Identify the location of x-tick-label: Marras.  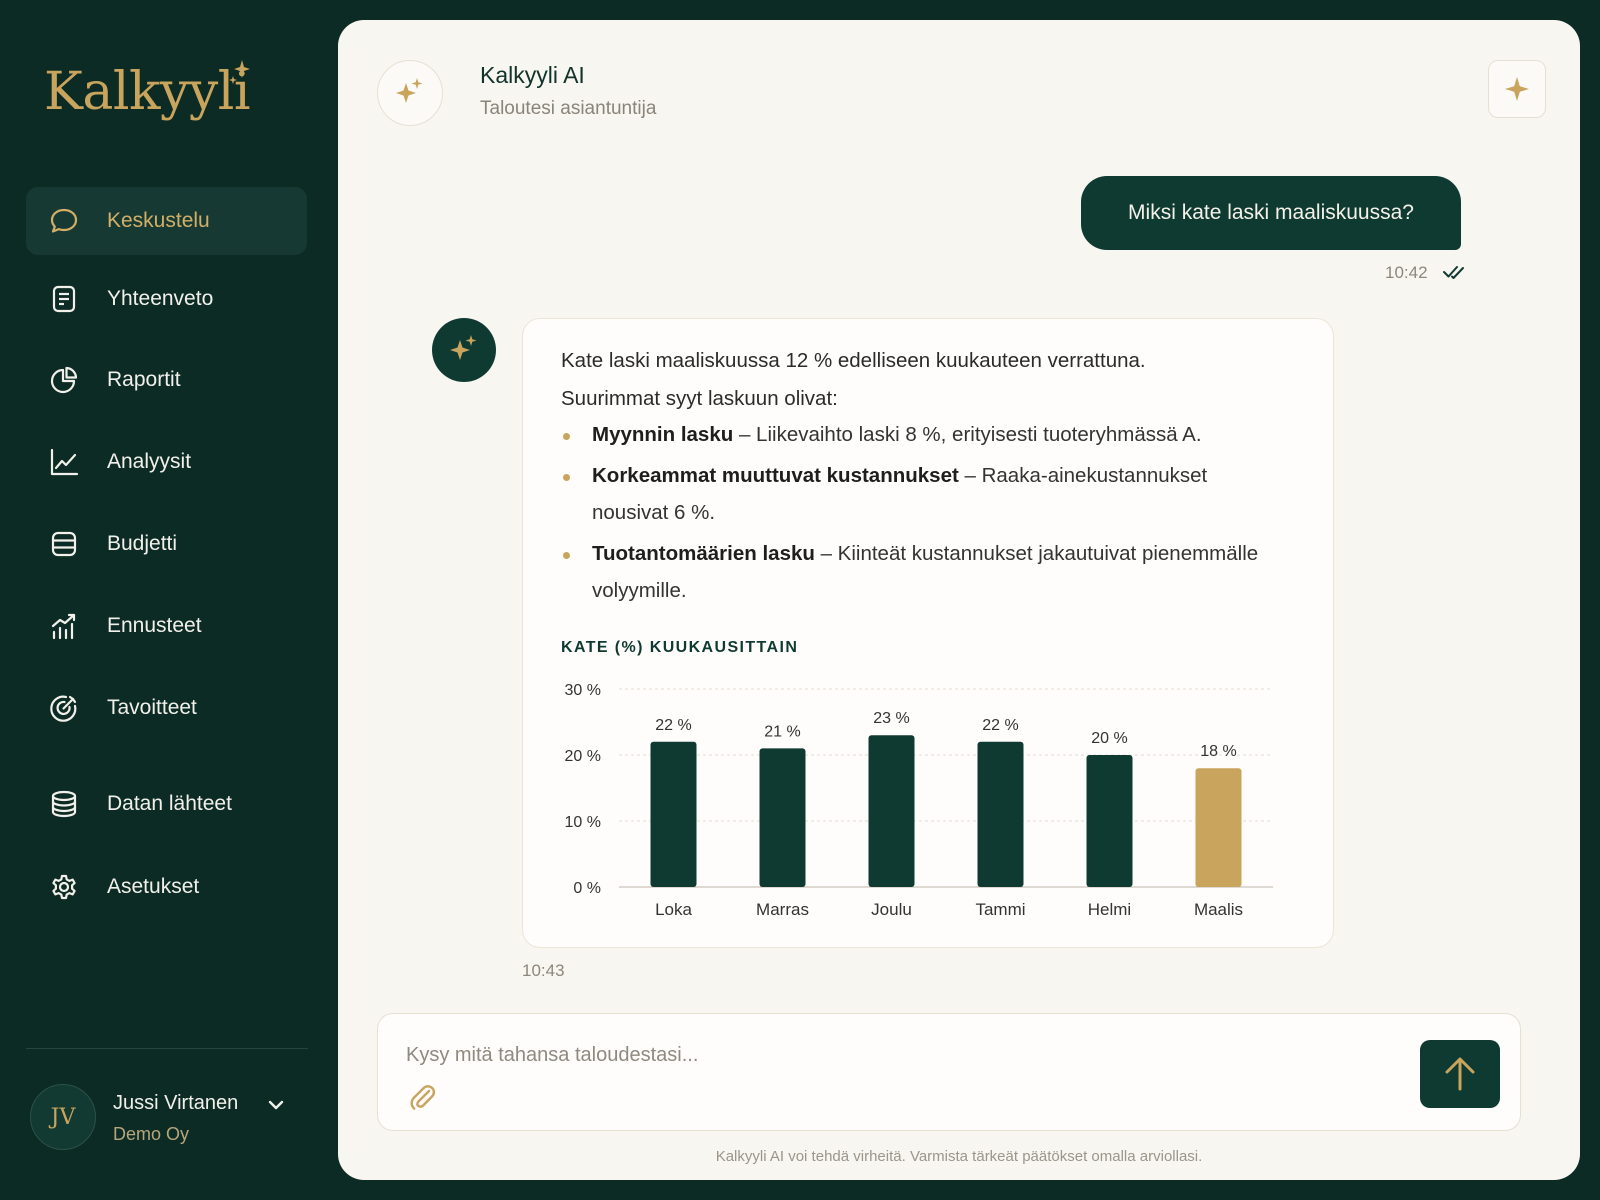
(782, 909).